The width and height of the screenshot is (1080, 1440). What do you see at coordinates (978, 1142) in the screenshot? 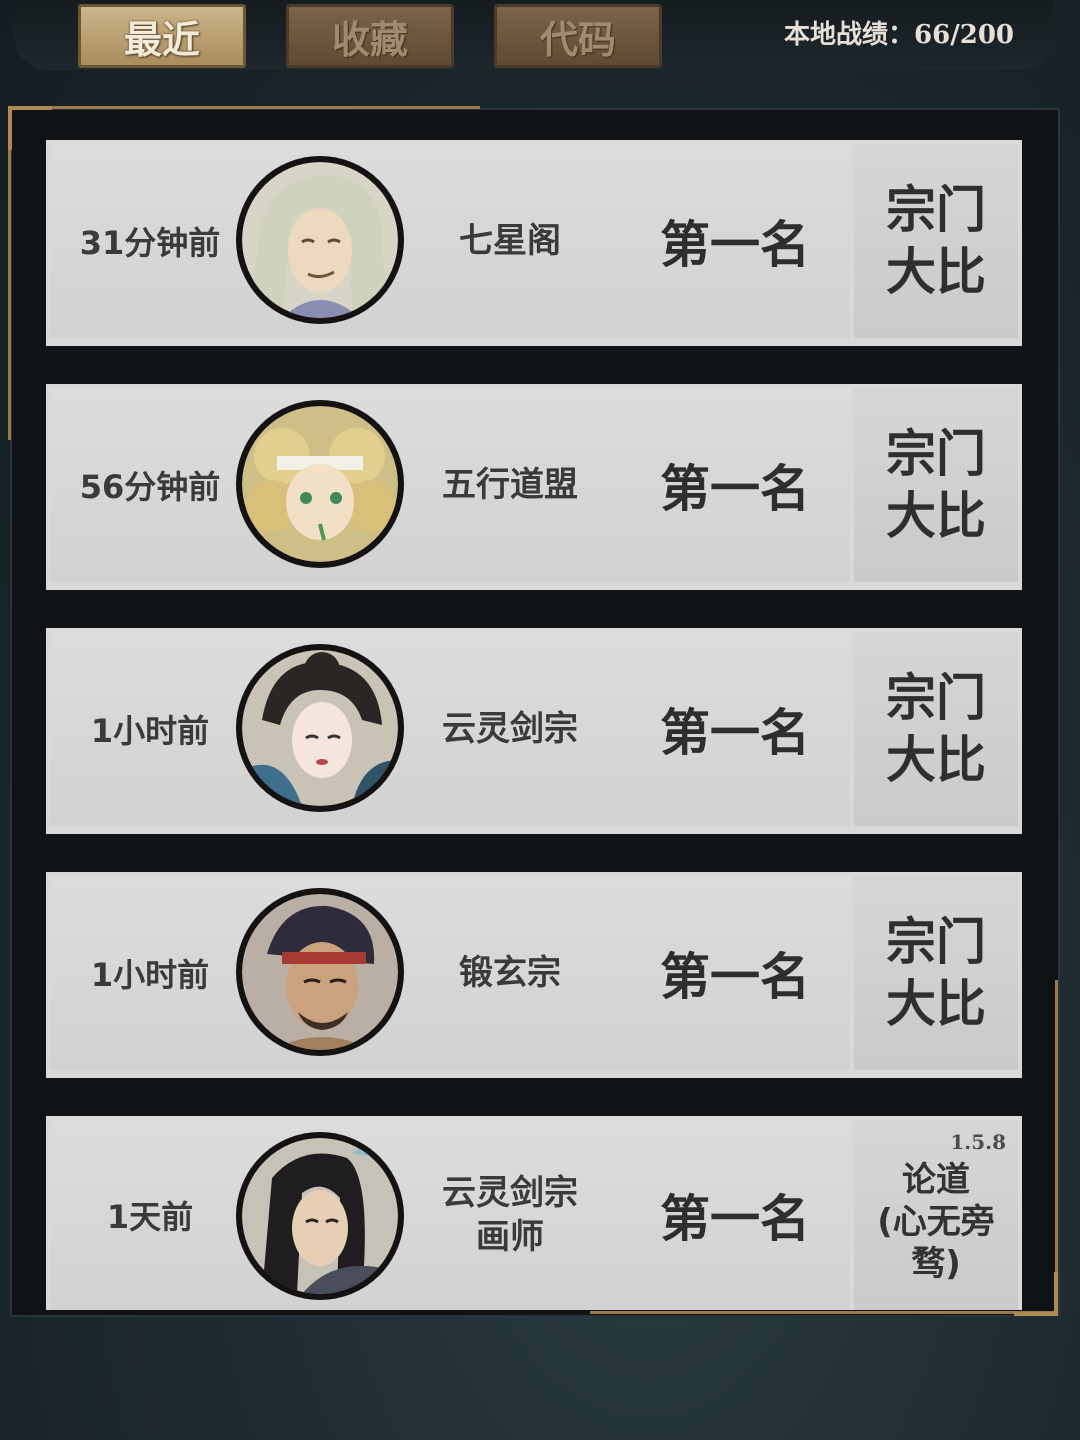
I see `version-label: 1.5.8` at bounding box center [978, 1142].